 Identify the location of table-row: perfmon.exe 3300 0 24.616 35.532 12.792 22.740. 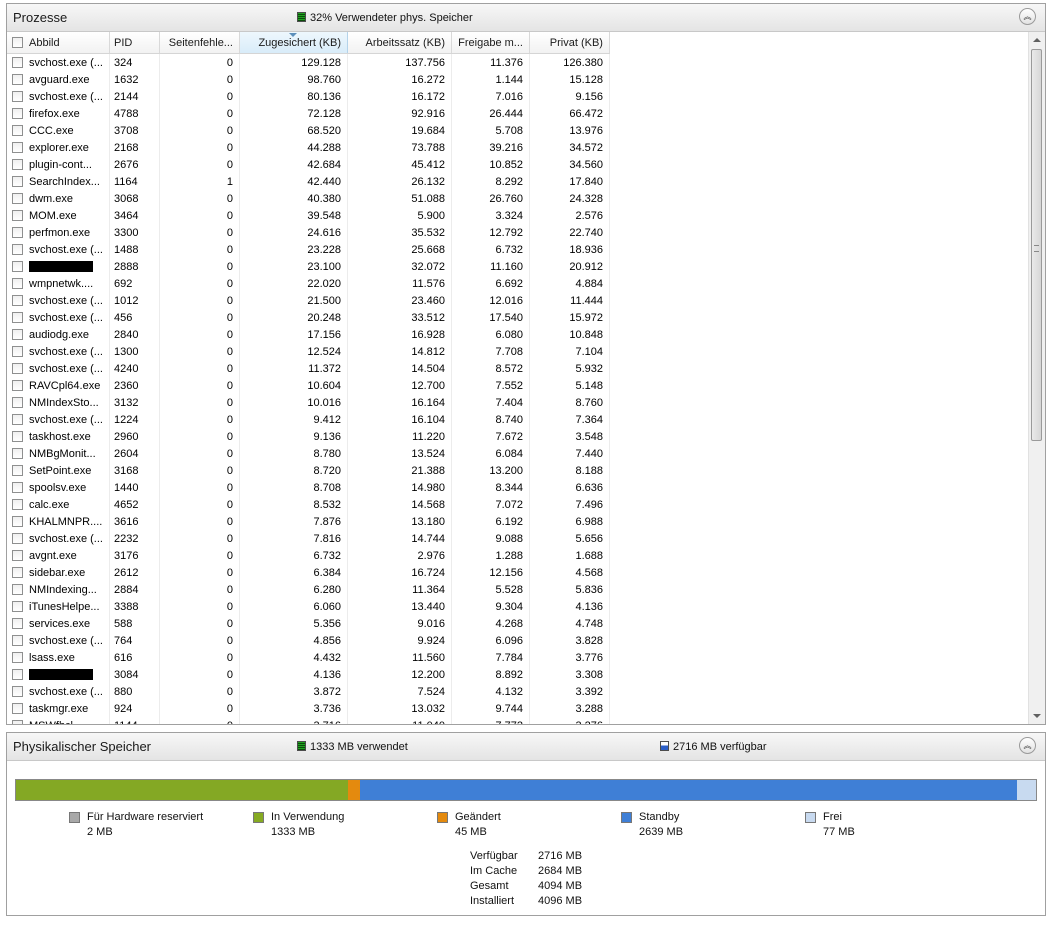
(308, 232).